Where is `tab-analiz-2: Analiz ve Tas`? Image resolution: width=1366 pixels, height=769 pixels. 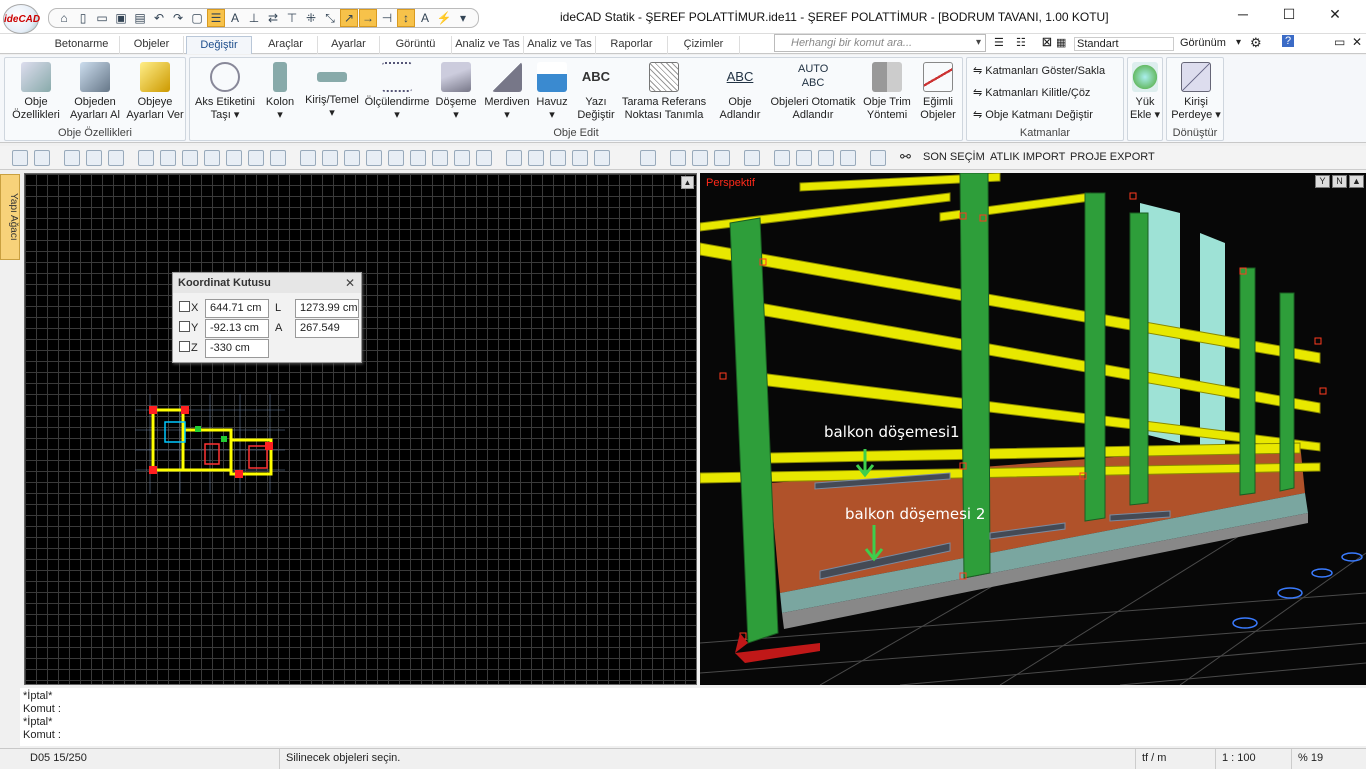 tab-analiz-2: Analiz ve Tas is located at coordinates (560, 45).